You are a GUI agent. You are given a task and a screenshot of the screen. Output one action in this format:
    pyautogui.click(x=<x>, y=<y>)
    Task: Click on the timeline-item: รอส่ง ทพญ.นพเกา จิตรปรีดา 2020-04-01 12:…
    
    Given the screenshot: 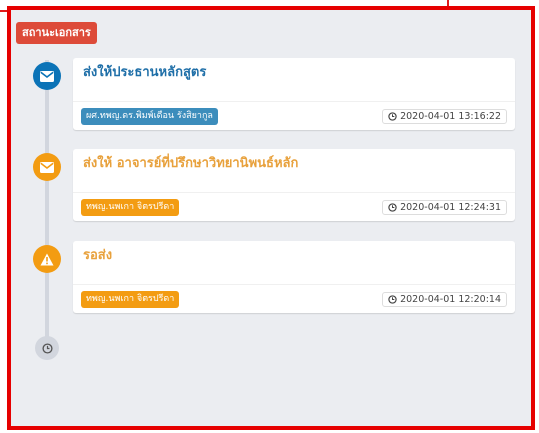 What is the action you would take?
    pyautogui.click(x=294, y=277)
    